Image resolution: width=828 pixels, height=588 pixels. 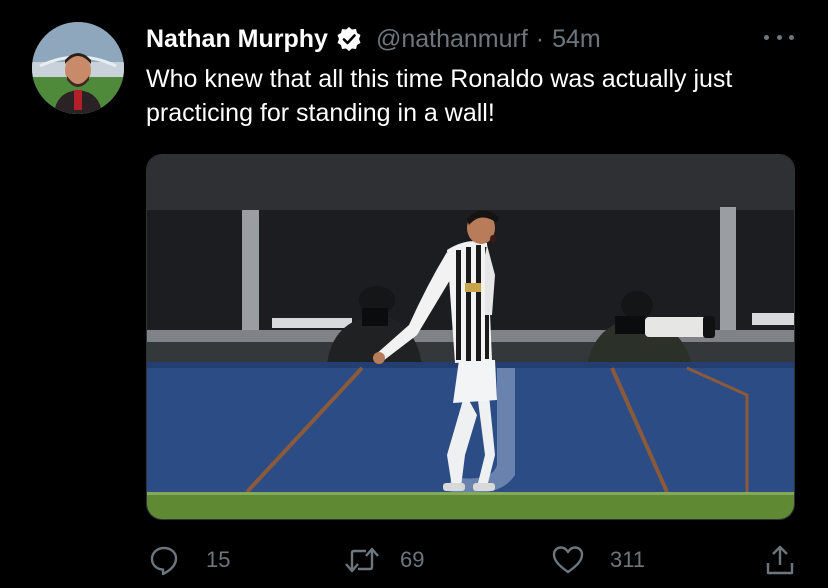 I want to click on reply-count: 15, so click(x=218, y=559).